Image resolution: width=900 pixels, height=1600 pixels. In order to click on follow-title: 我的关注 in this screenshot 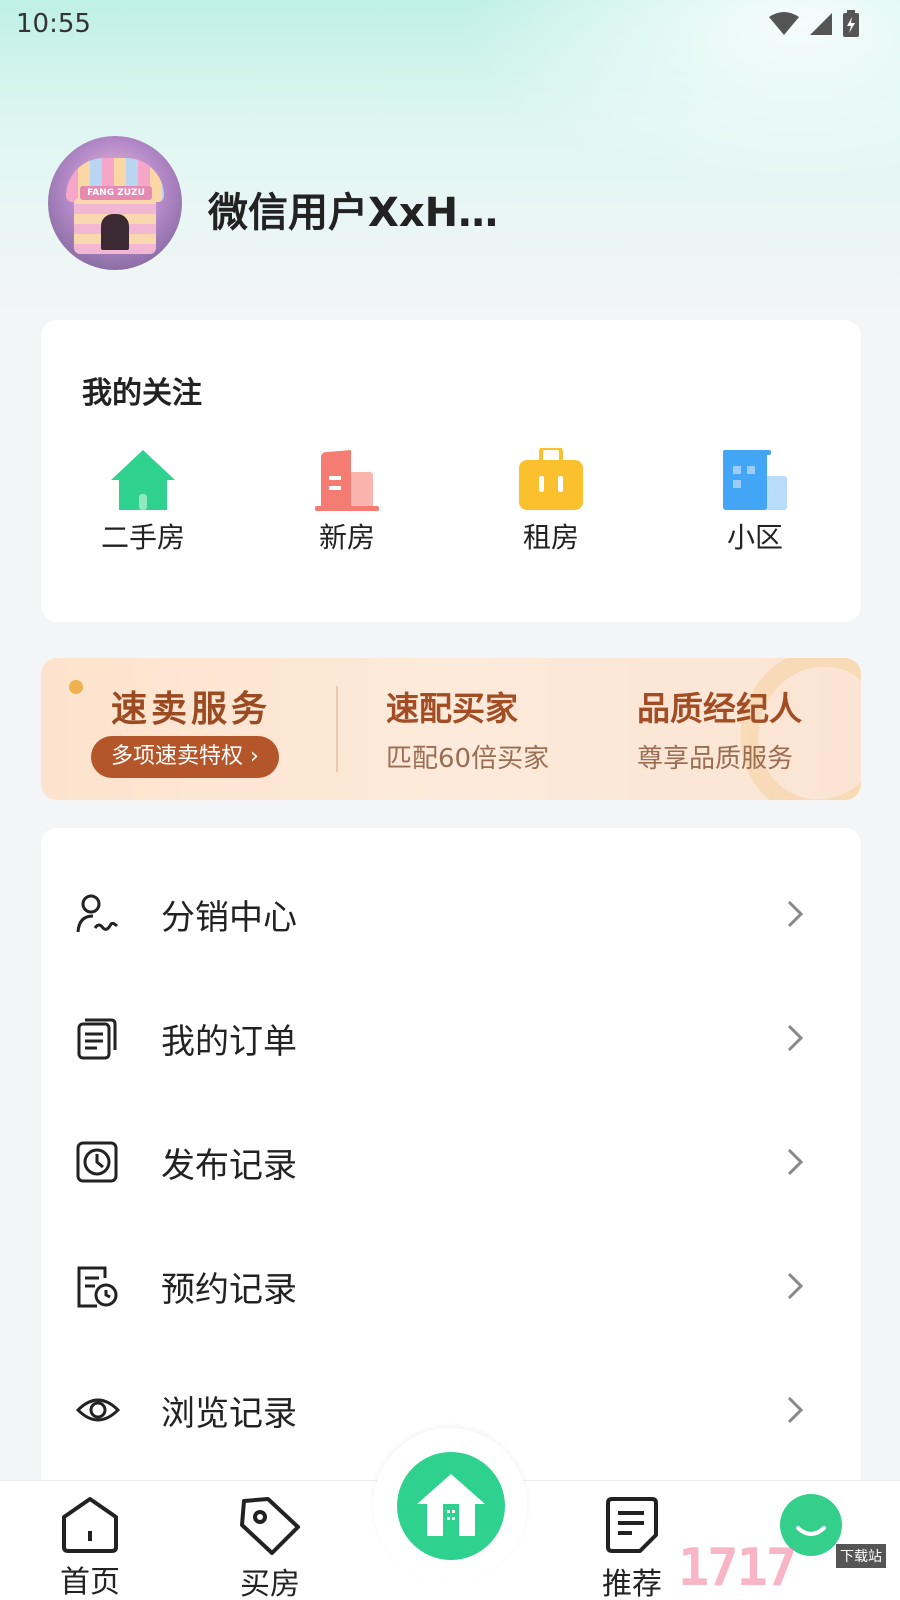, I will do `click(142, 393)`.